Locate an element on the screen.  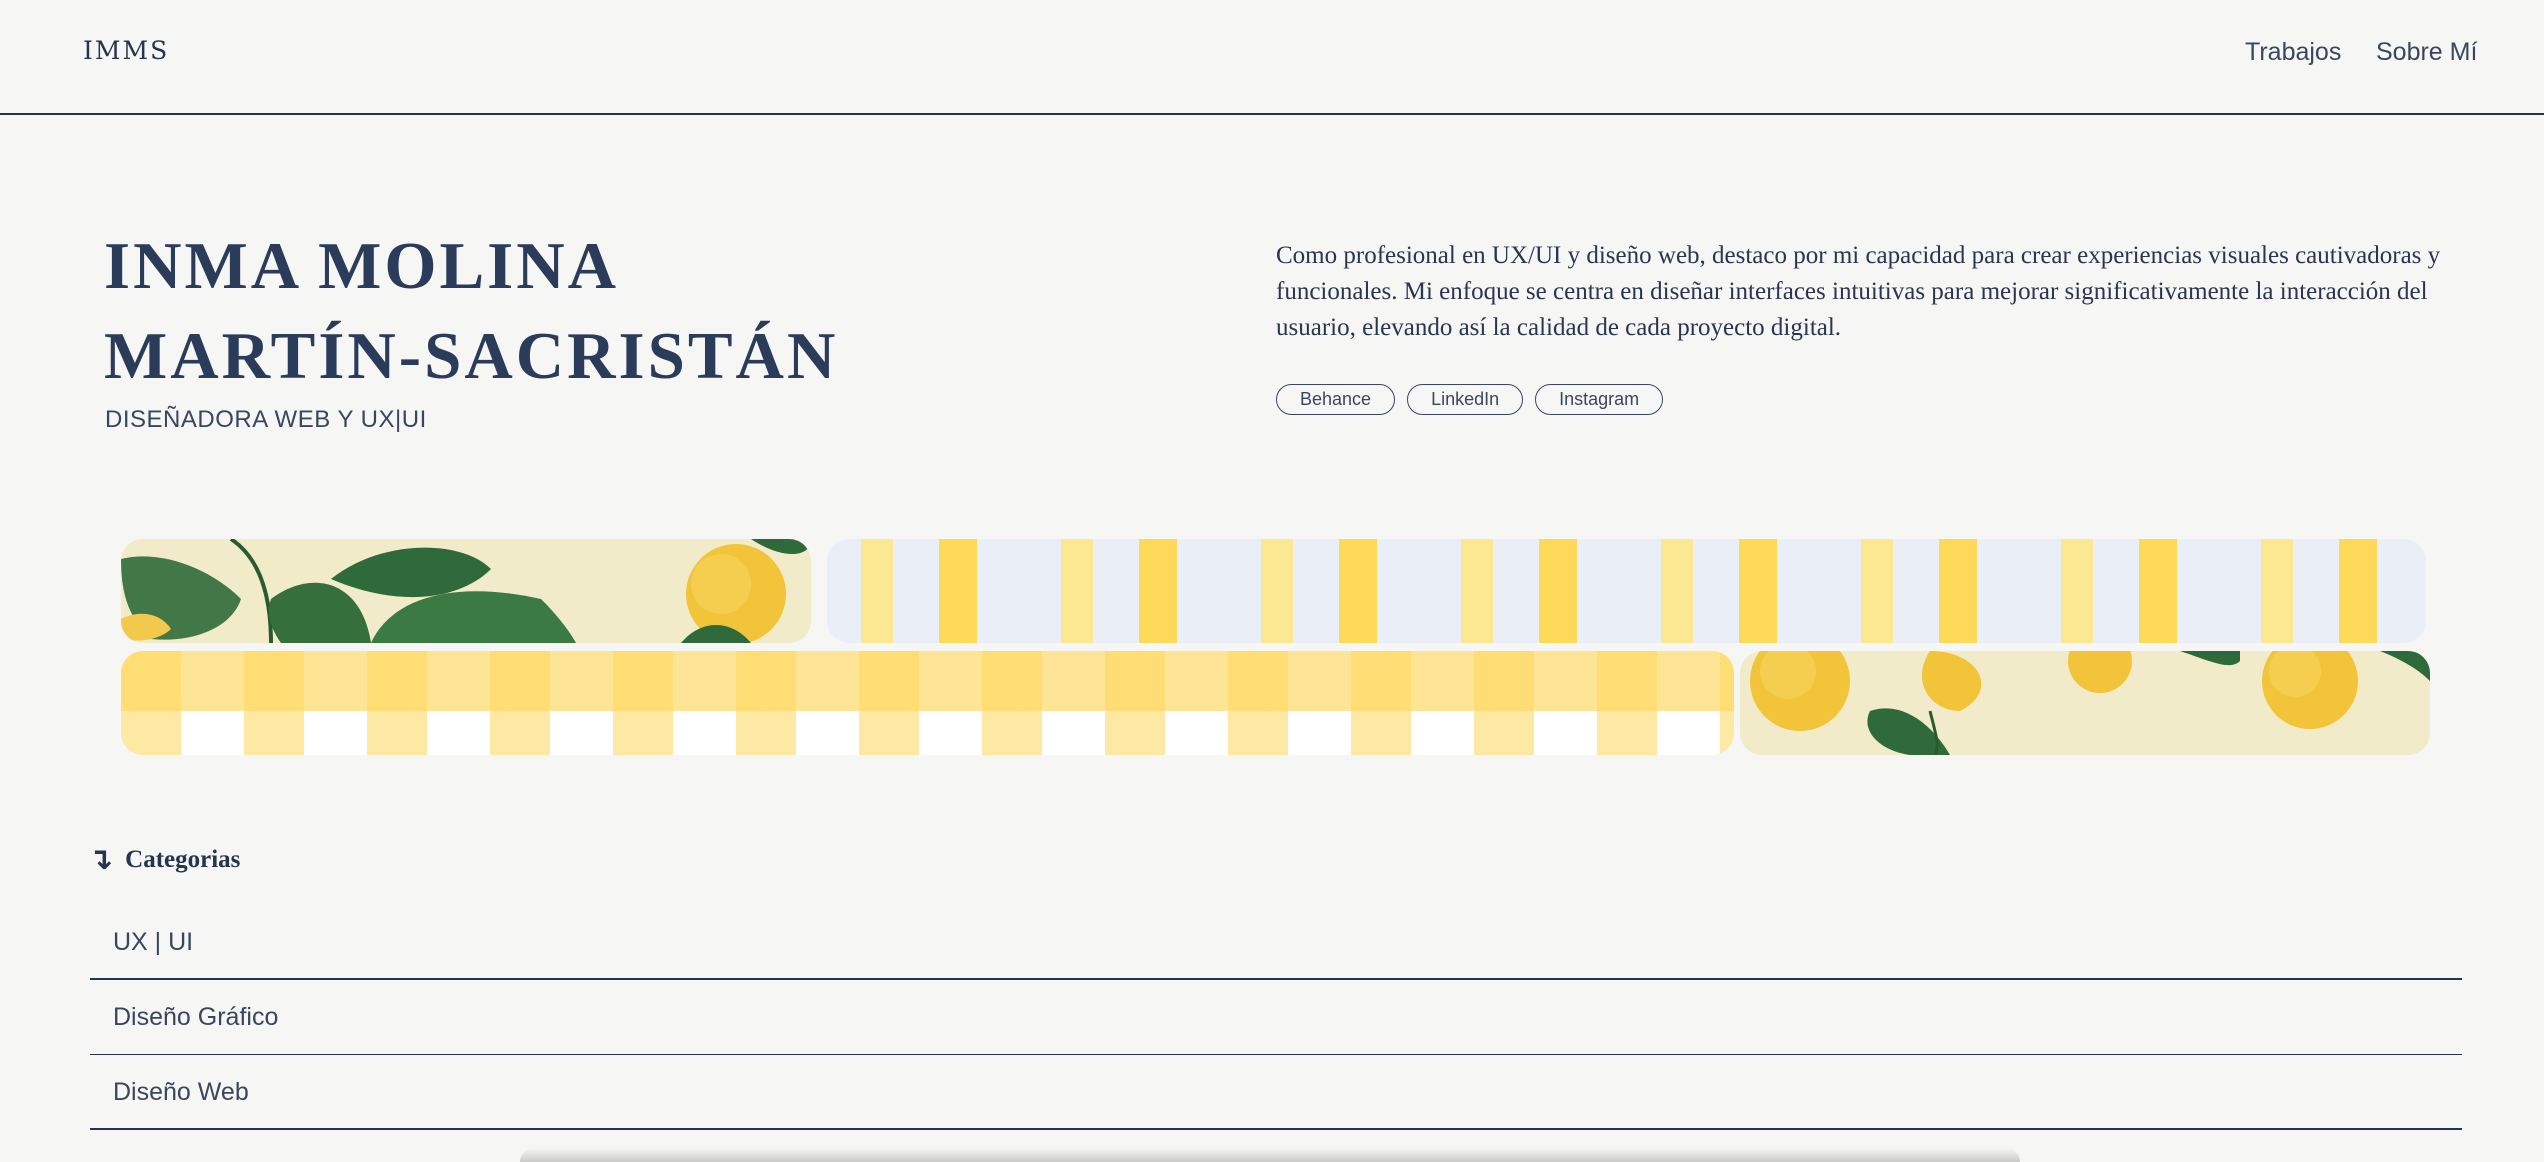
lemon-leaves-tile is located at coordinates (466, 591).